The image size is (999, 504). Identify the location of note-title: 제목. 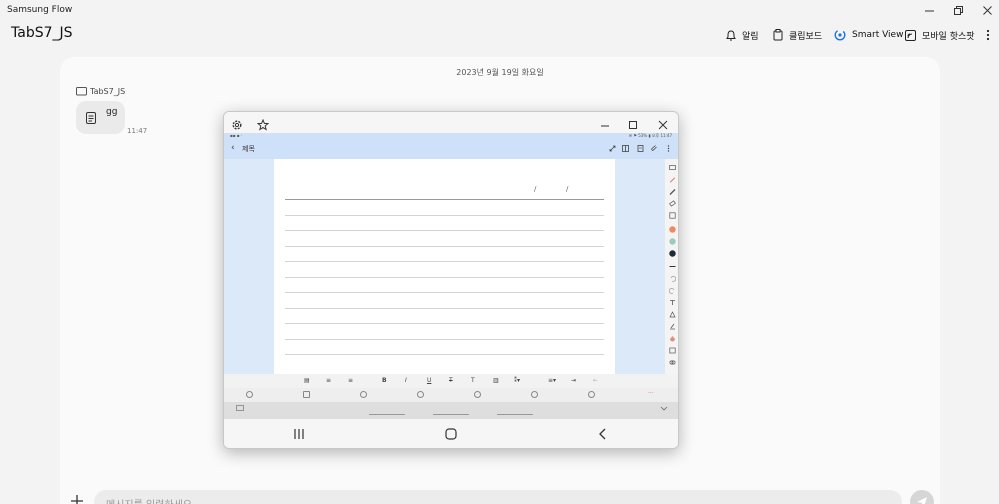
(248, 149).